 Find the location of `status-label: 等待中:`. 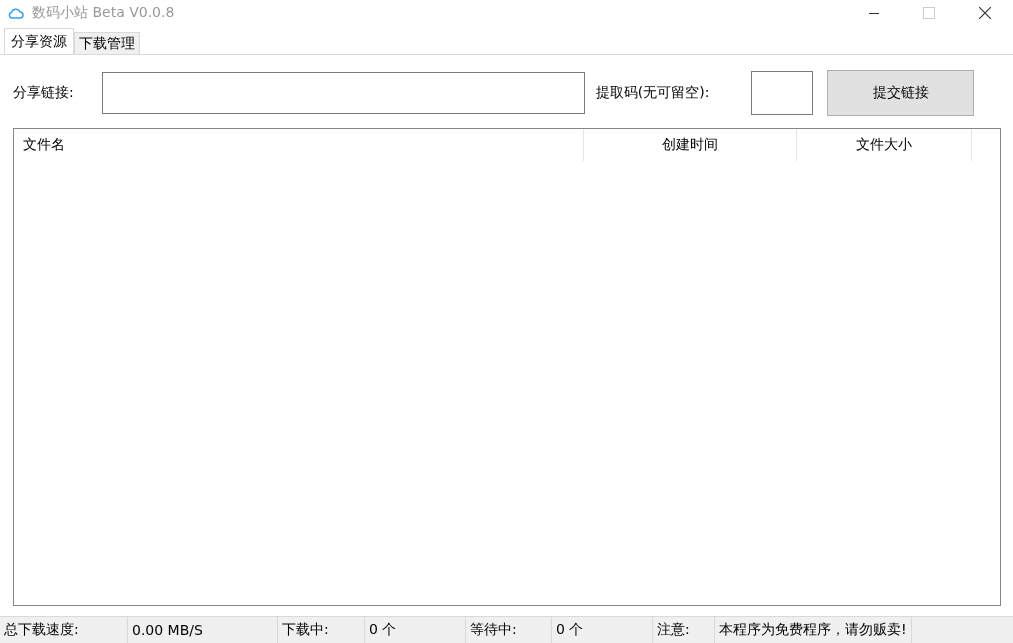

status-label: 等待中: is located at coordinates (509, 630).